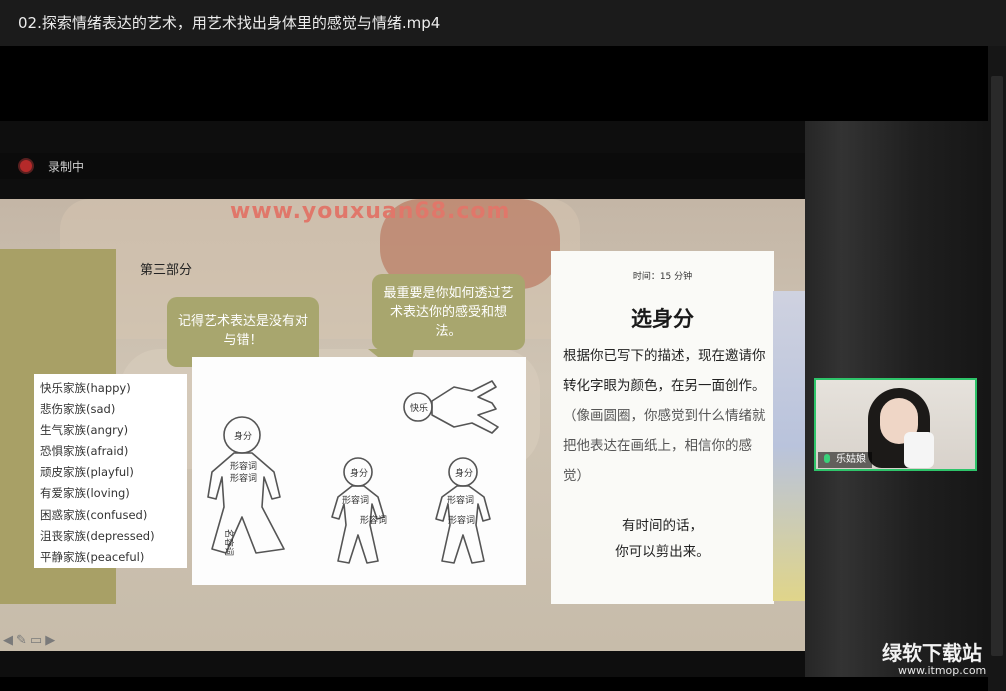 The image size is (1006, 691). I want to click on window-title: 02.探索情绪表达的艺术，用艺术找出身体里的感觉与情绪.mp4, so click(503, 23).